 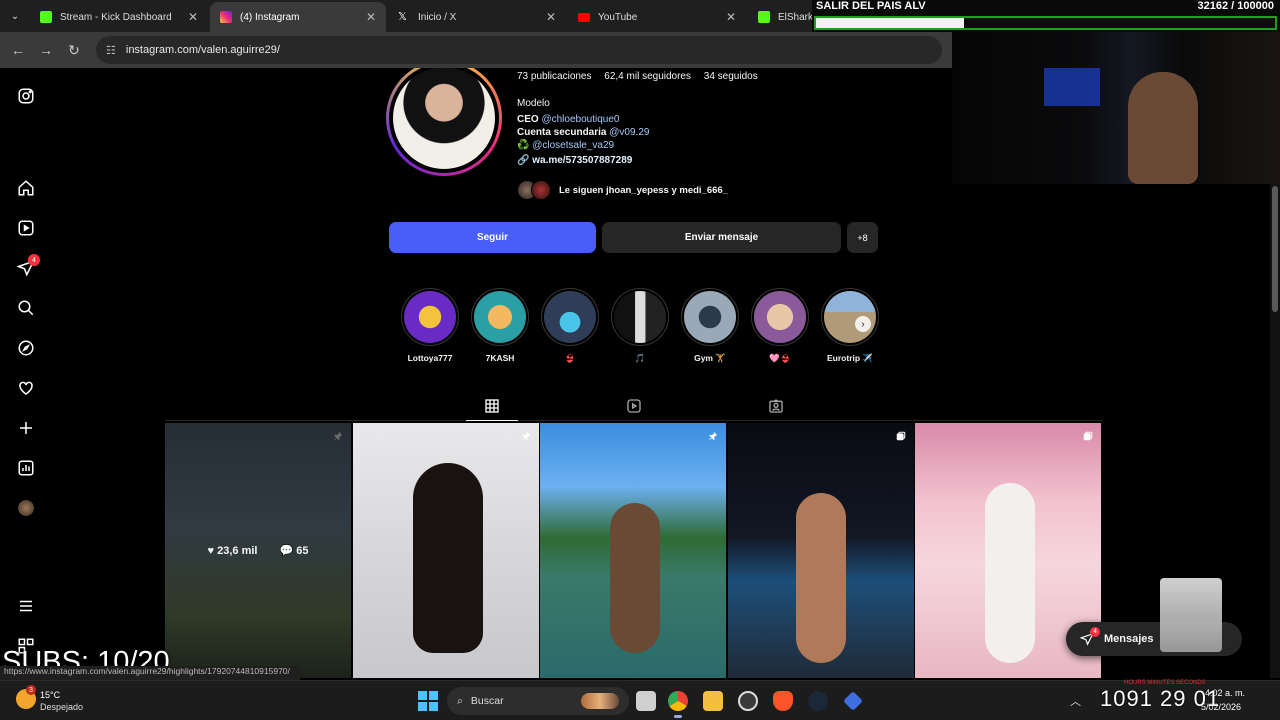 What do you see at coordinates (818, 701) in the screenshot?
I see `steam-icon` at bounding box center [818, 701].